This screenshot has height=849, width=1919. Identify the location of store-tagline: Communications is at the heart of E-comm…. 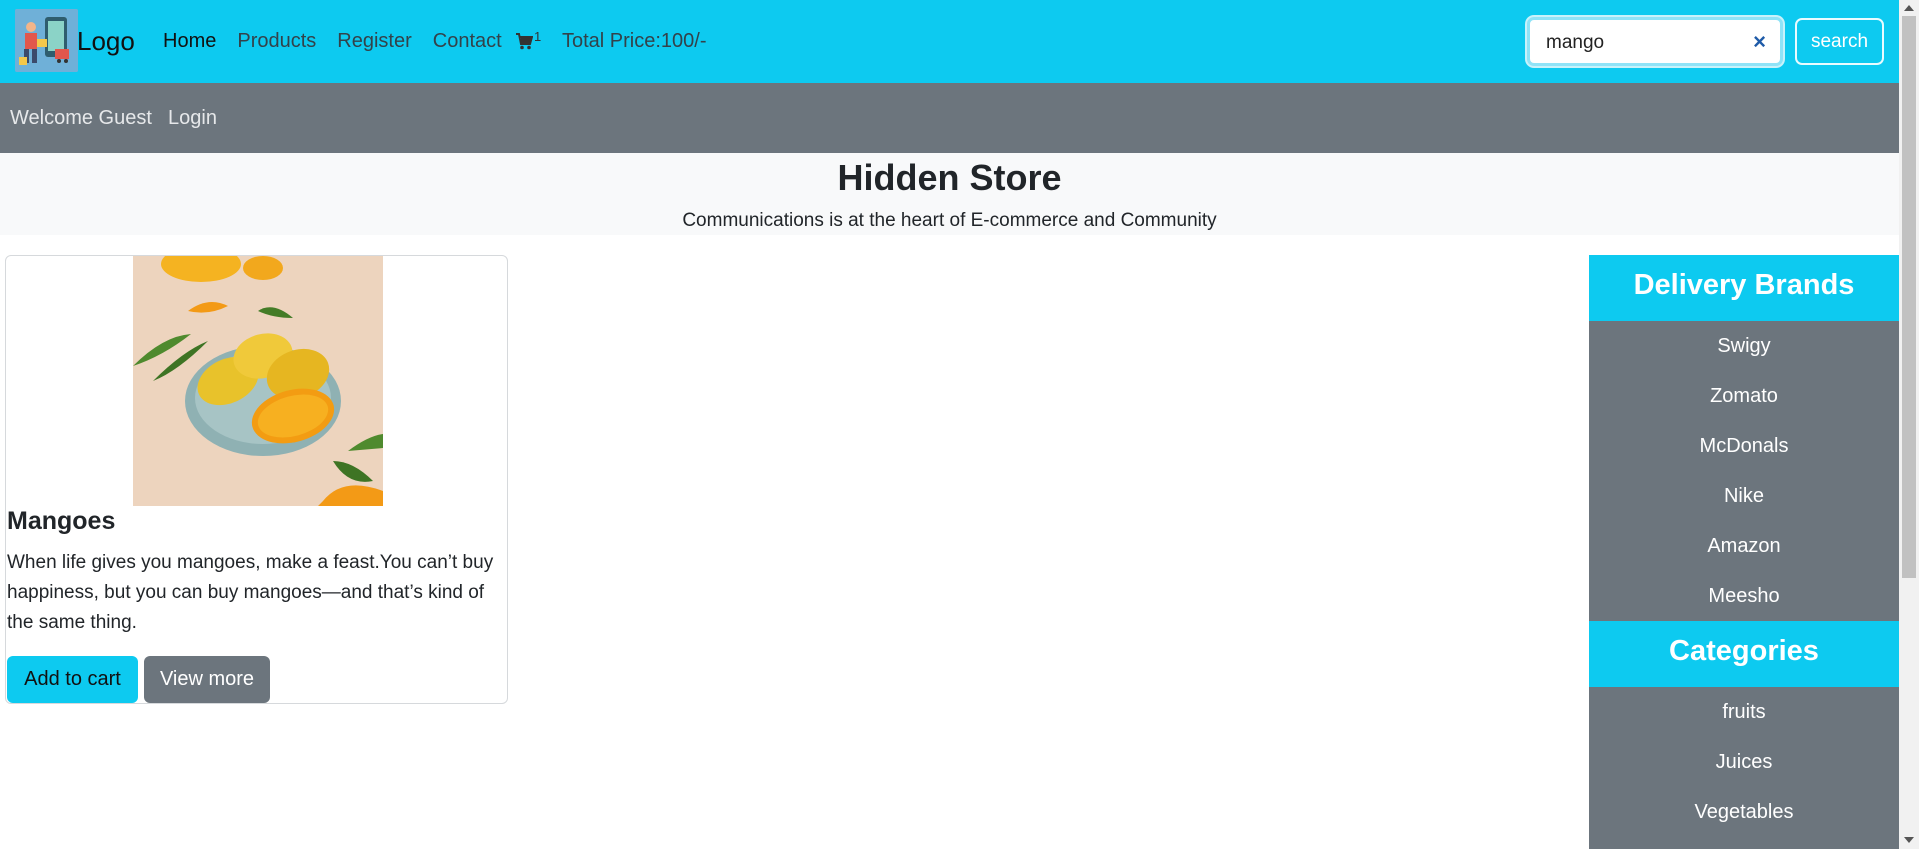
(949, 220).